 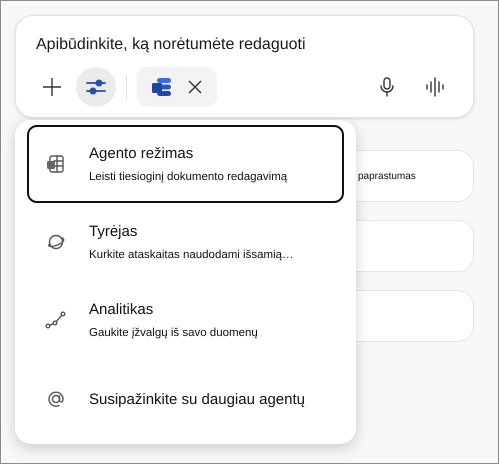 I want to click on agent-menu-item: Agento režimas Leisti tiesioginį dokumento redagavimą, so click(x=185, y=164).